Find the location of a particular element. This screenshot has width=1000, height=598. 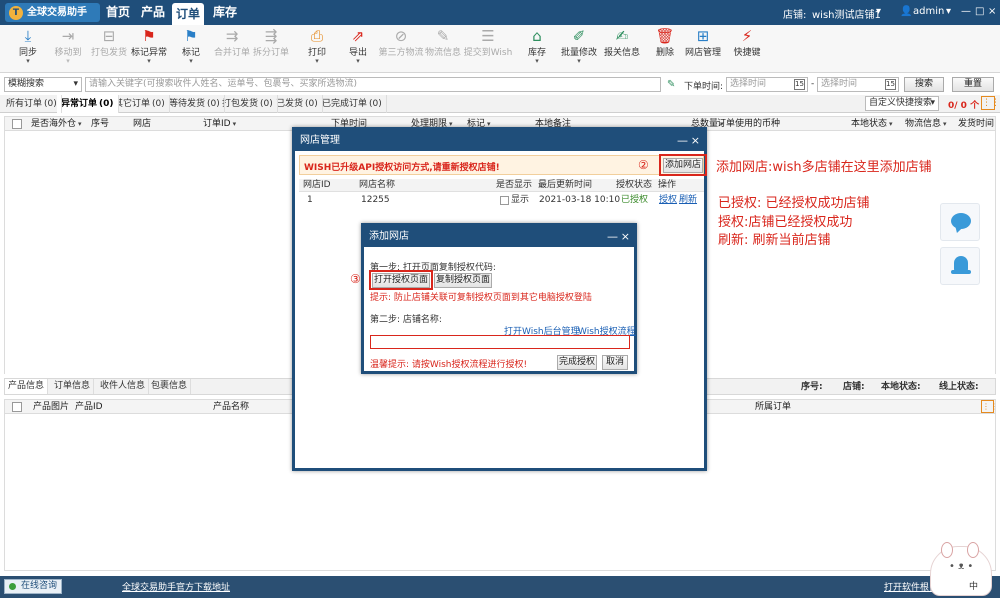

authorize-link: 授权 is located at coordinates (668, 200).